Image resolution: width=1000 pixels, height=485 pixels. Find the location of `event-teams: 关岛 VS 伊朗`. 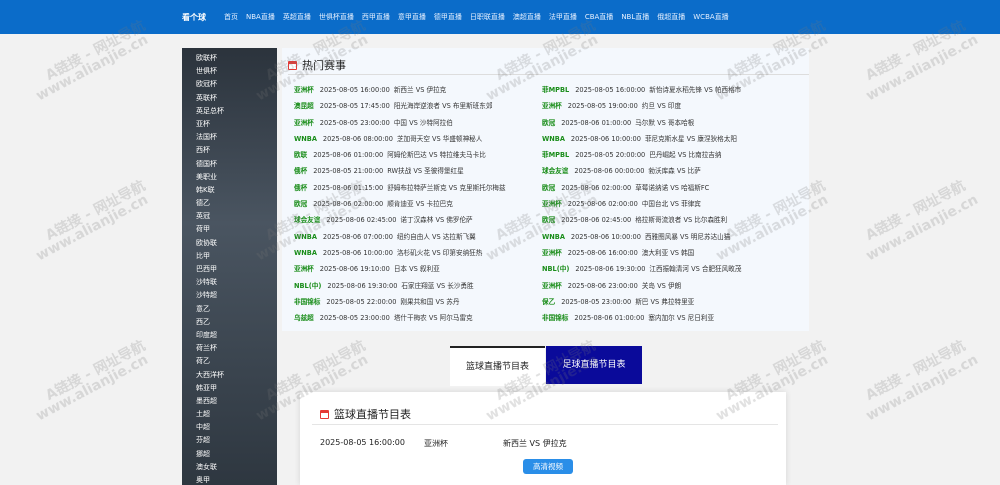

event-teams: 关岛 VS 伊朗 is located at coordinates (661, 286).